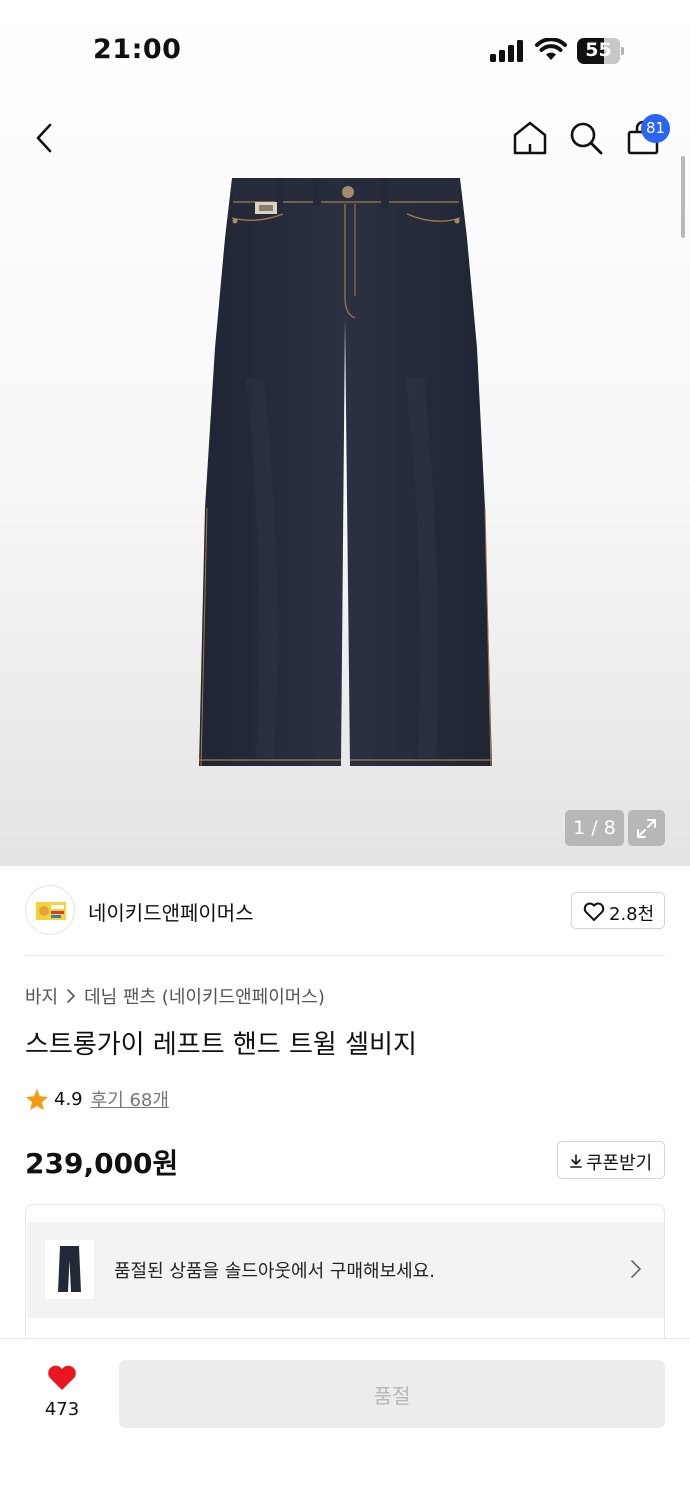  I want to click on search-icon, so click(586, 138).